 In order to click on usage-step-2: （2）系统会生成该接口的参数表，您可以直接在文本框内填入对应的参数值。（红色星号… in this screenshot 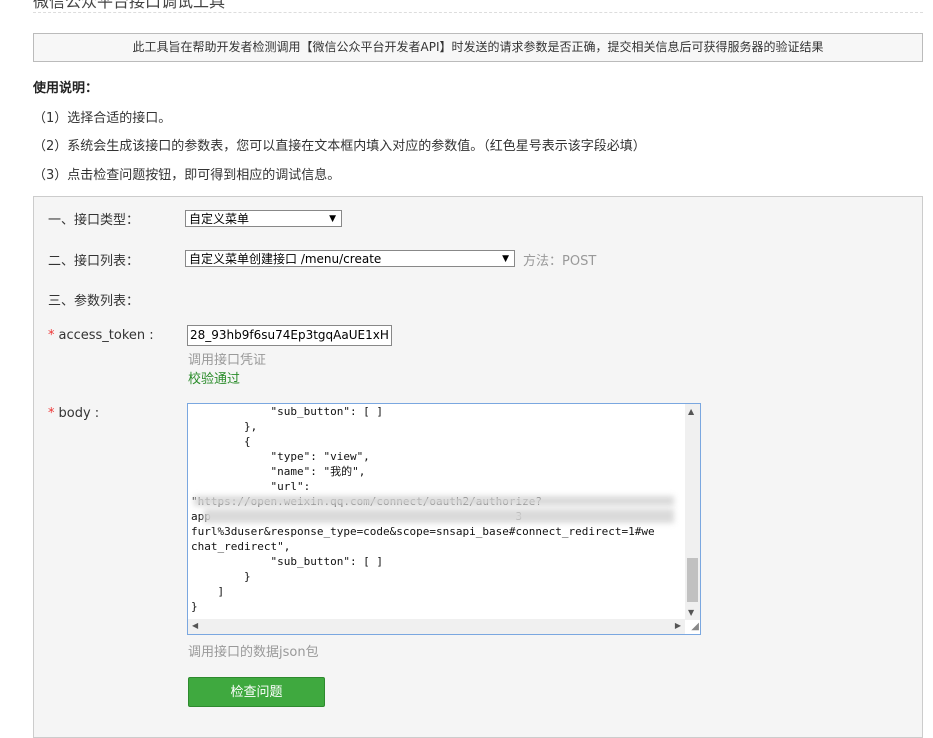, I will do `click(339, 146)`.